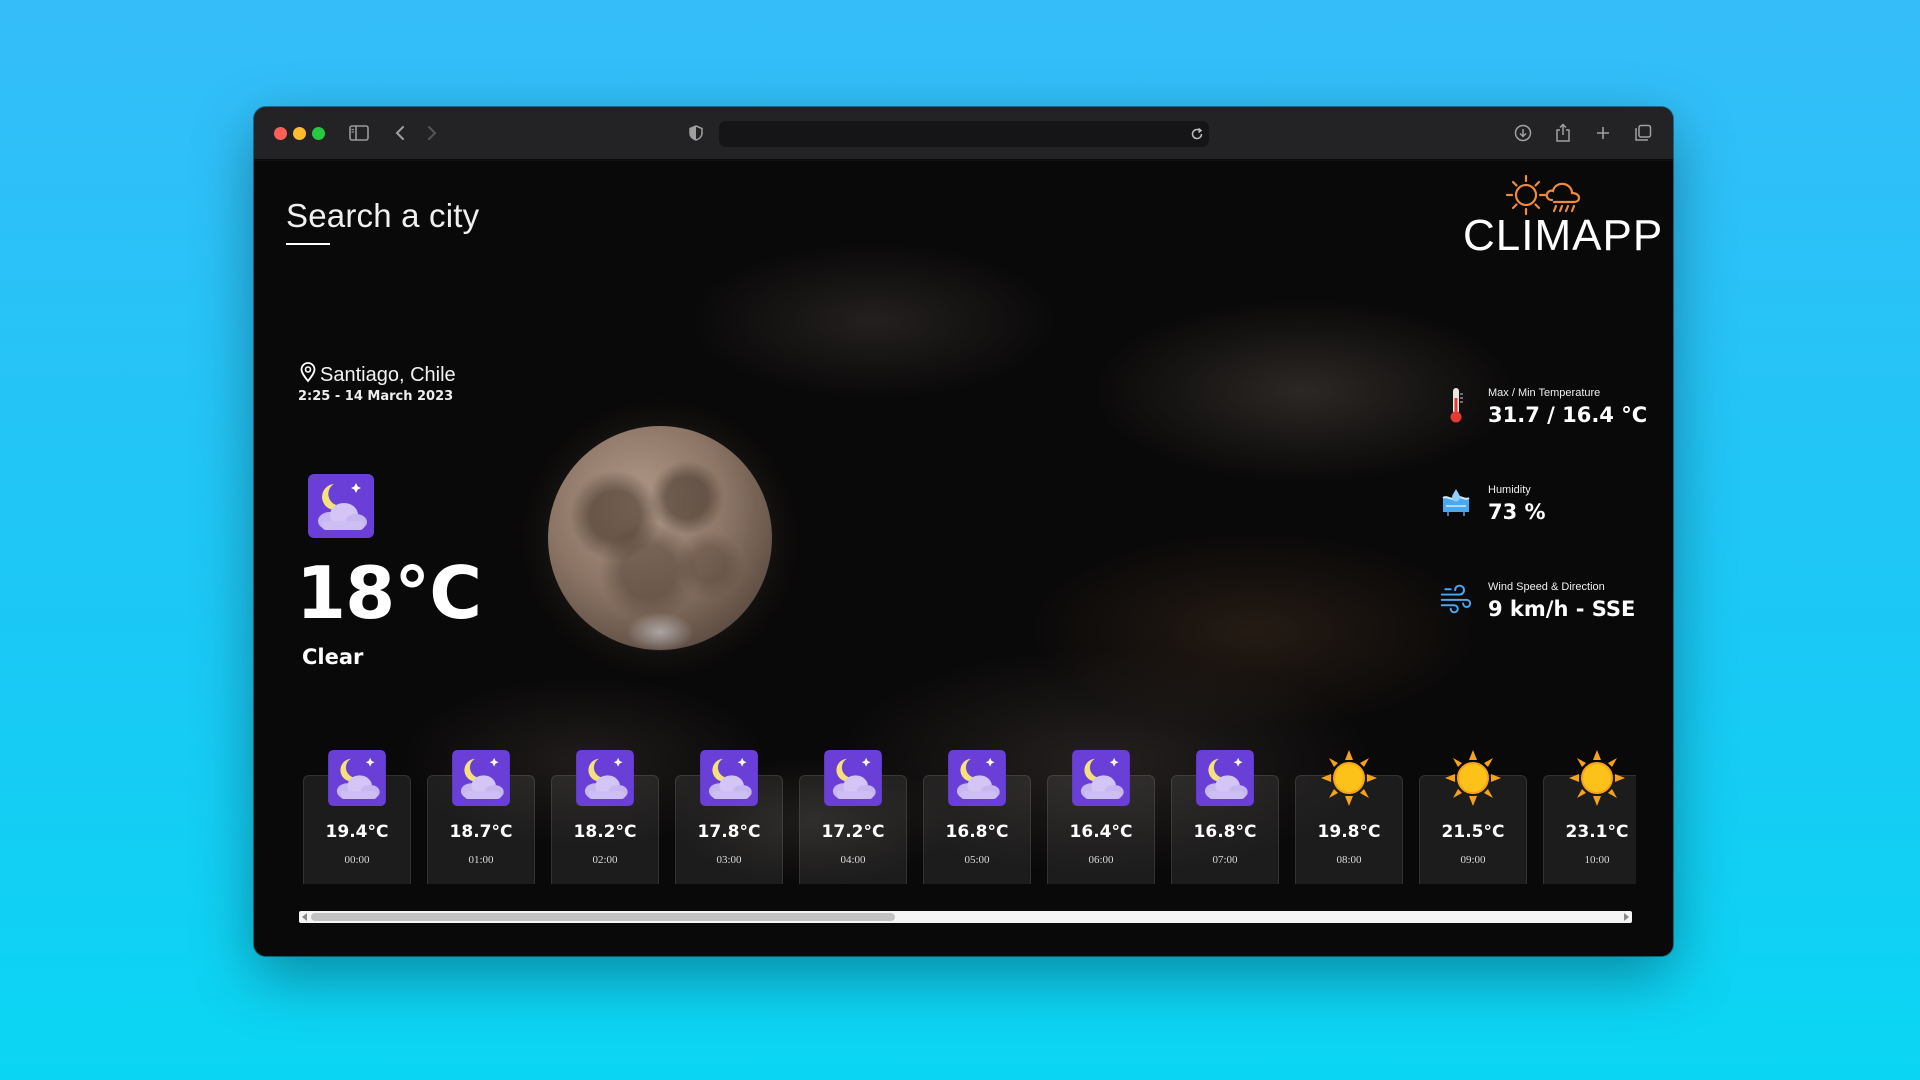 The width and height of the screenshot is (1920, 1080). Describe the element at coordinates (357, 860) in the screenshot. I see `forecast-hour: 00:00` at that location.